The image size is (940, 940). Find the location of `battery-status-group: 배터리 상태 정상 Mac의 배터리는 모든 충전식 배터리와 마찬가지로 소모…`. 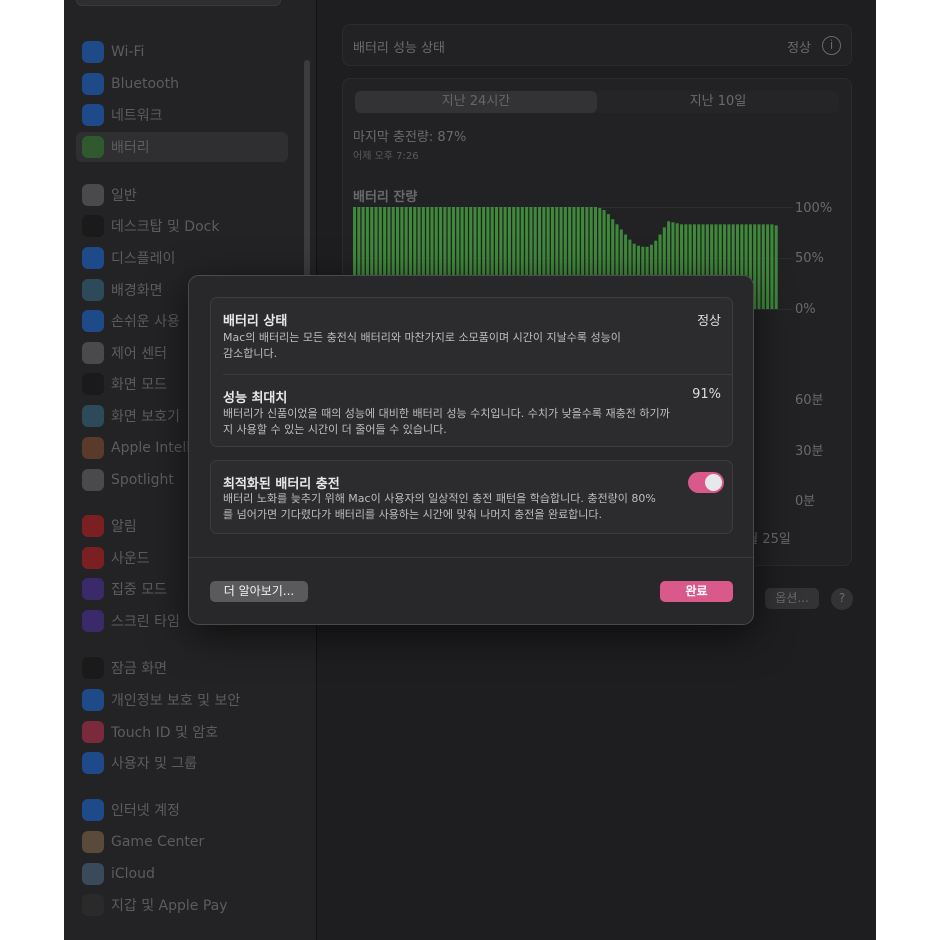

battery-status-group: 배터리 상태 정상 Mac의 배터리는 모든 충전식 배터리와 마찬가지로 소모… is located at coordinates (471, 372).